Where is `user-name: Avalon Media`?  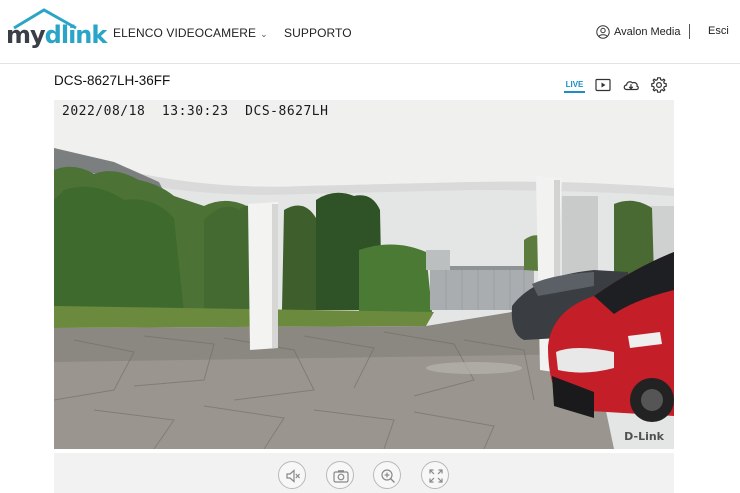
user-name: Avalon Media is located at coordinates (647, 32).